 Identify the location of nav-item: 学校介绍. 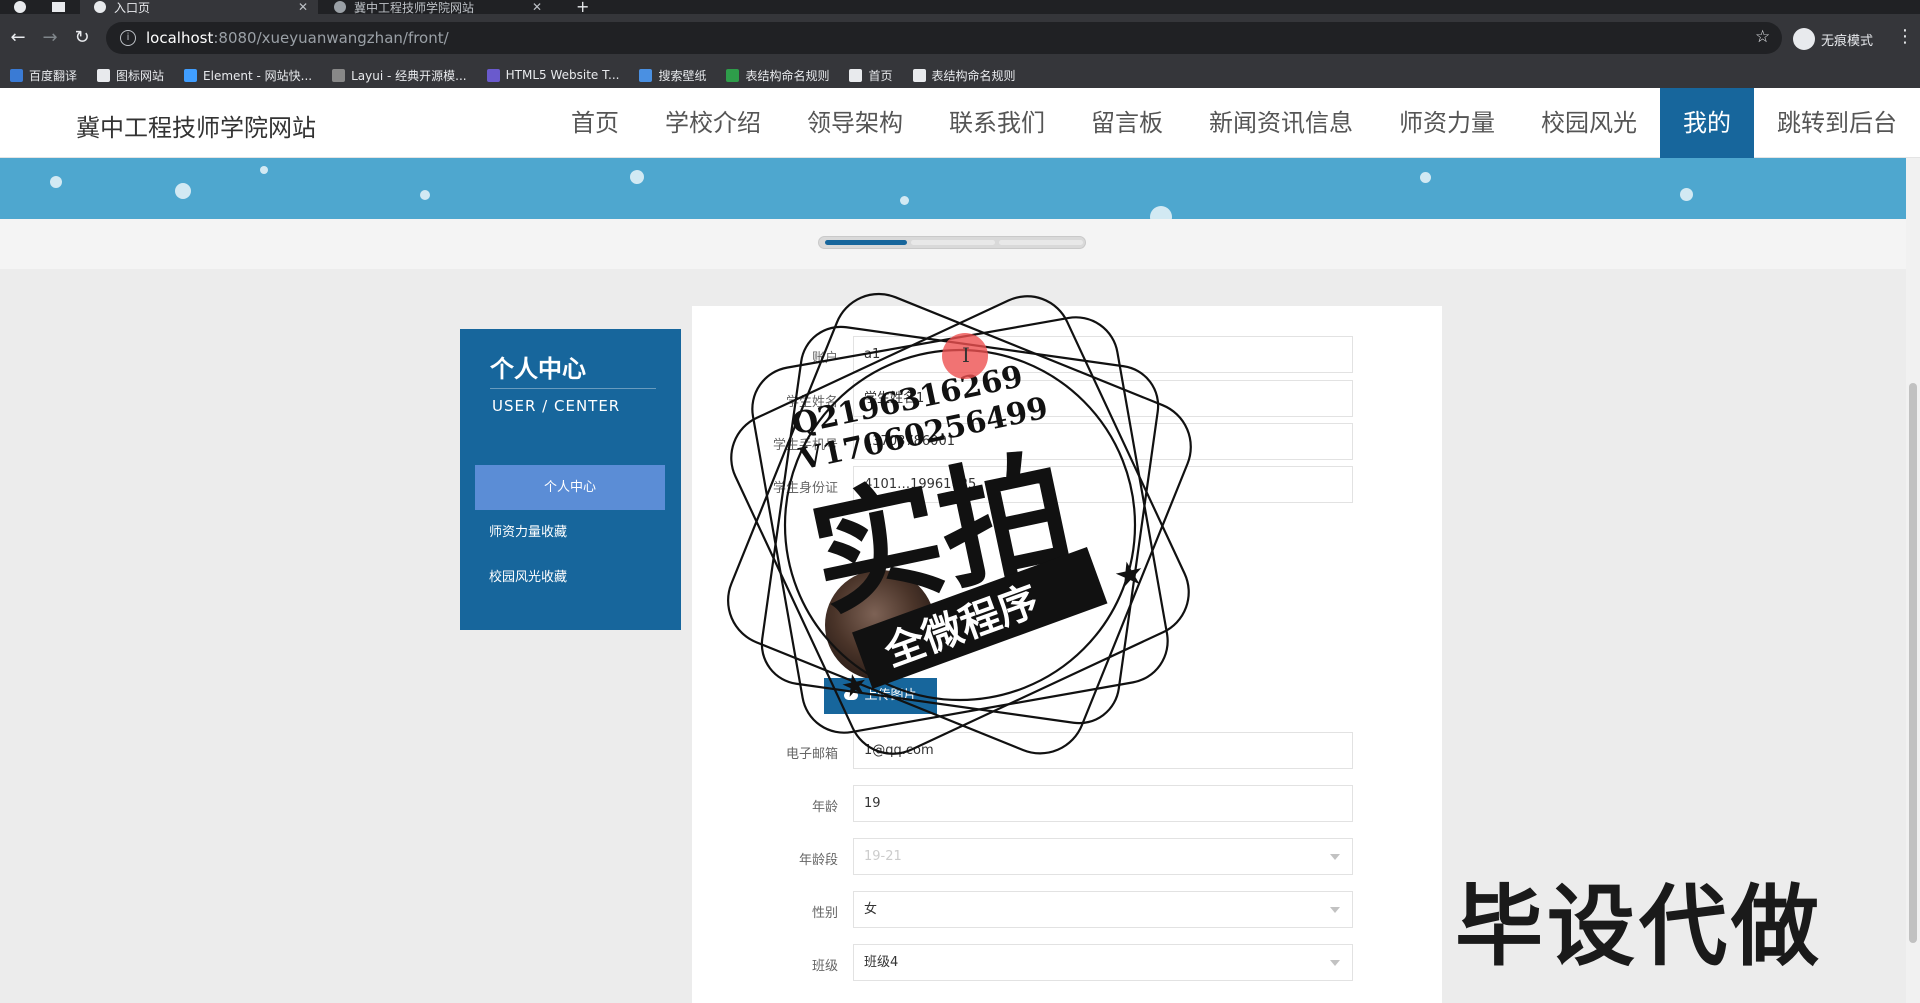
(713, 123).